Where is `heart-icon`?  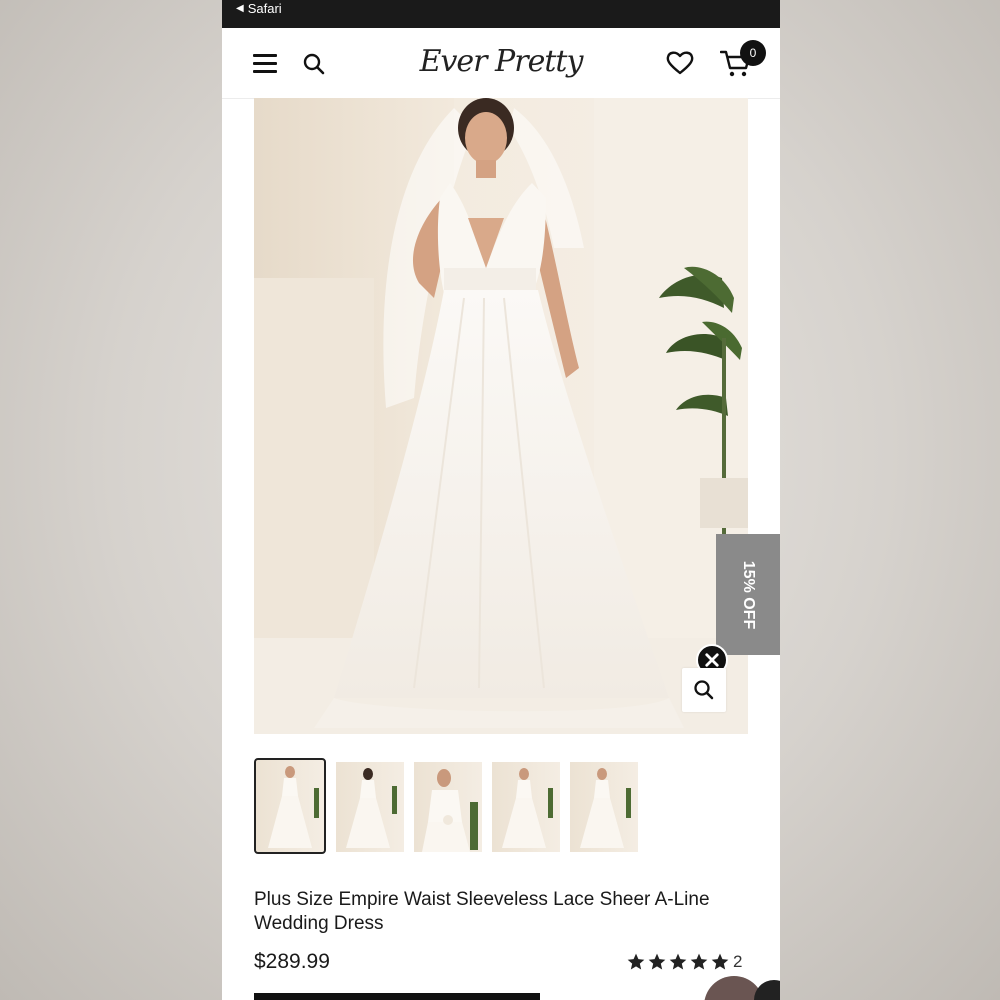
heart-icon is located at coordinates (680, 63).